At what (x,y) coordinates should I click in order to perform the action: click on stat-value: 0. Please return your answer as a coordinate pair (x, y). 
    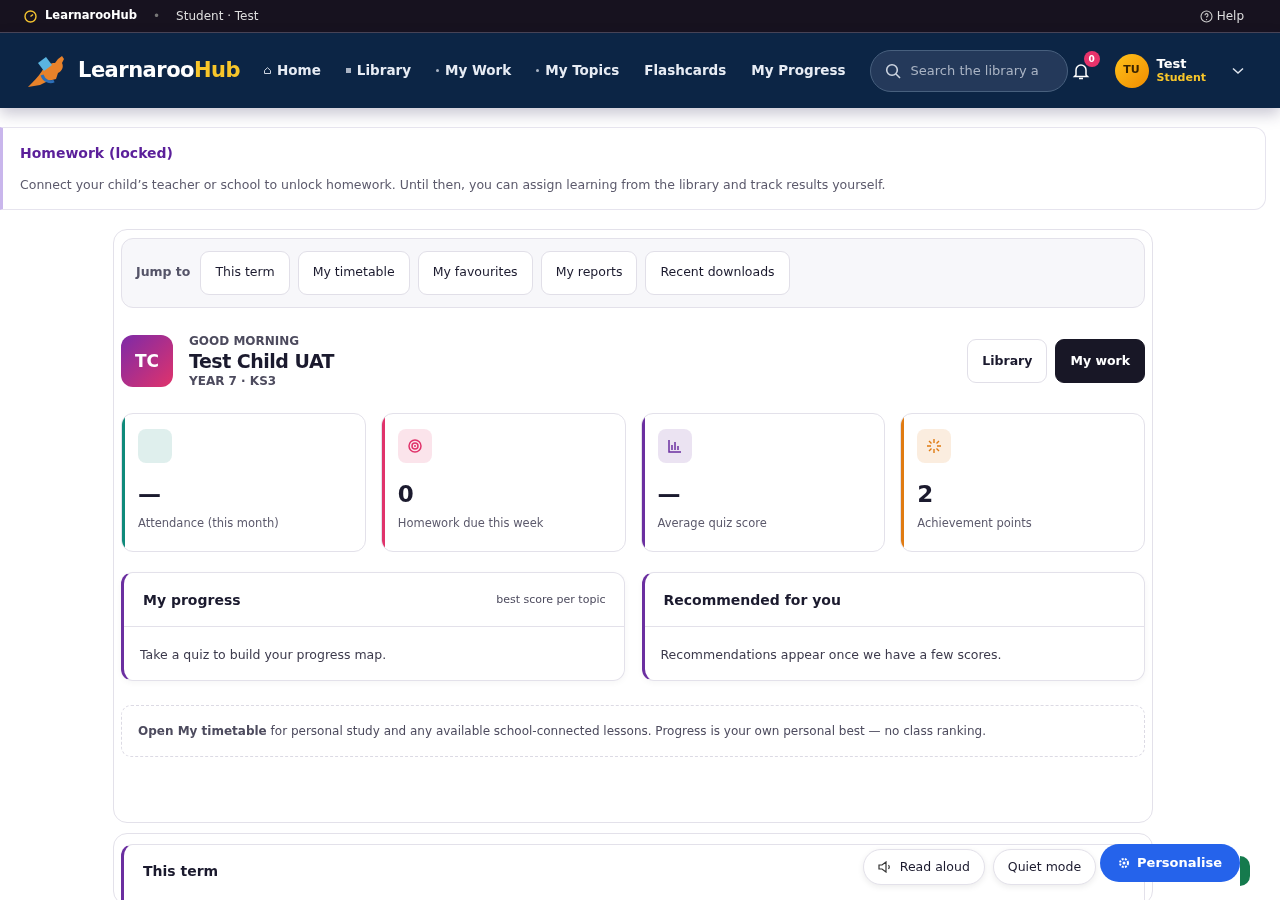
    Looking at the image, I should click on (406, 495).